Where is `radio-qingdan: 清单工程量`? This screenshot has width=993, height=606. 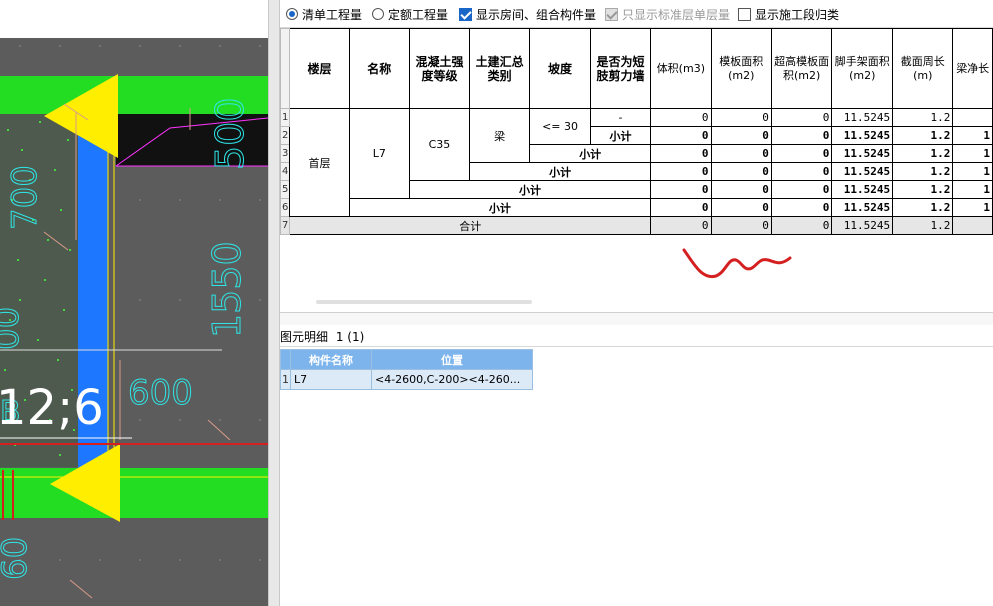 radio-qingdan: 清单工程量 is located at coordinates (324, 14).